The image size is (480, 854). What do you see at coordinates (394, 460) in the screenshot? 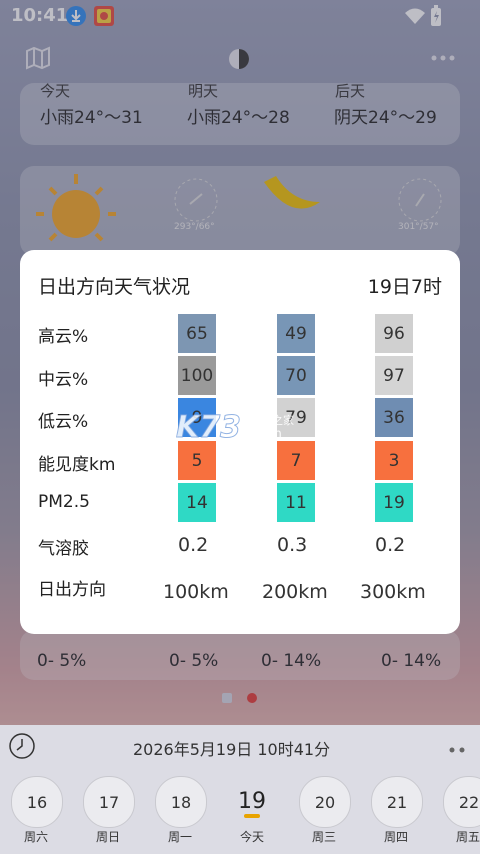
I see `value-cell: 3` at bounding box center [394, 460].